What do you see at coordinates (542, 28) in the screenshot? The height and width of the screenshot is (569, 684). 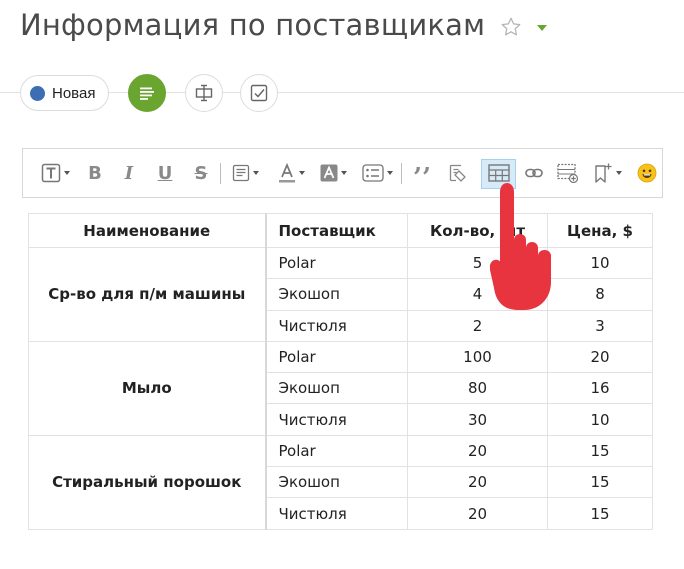 I see `chevron-down-icon` at bounding box center [542, 28].